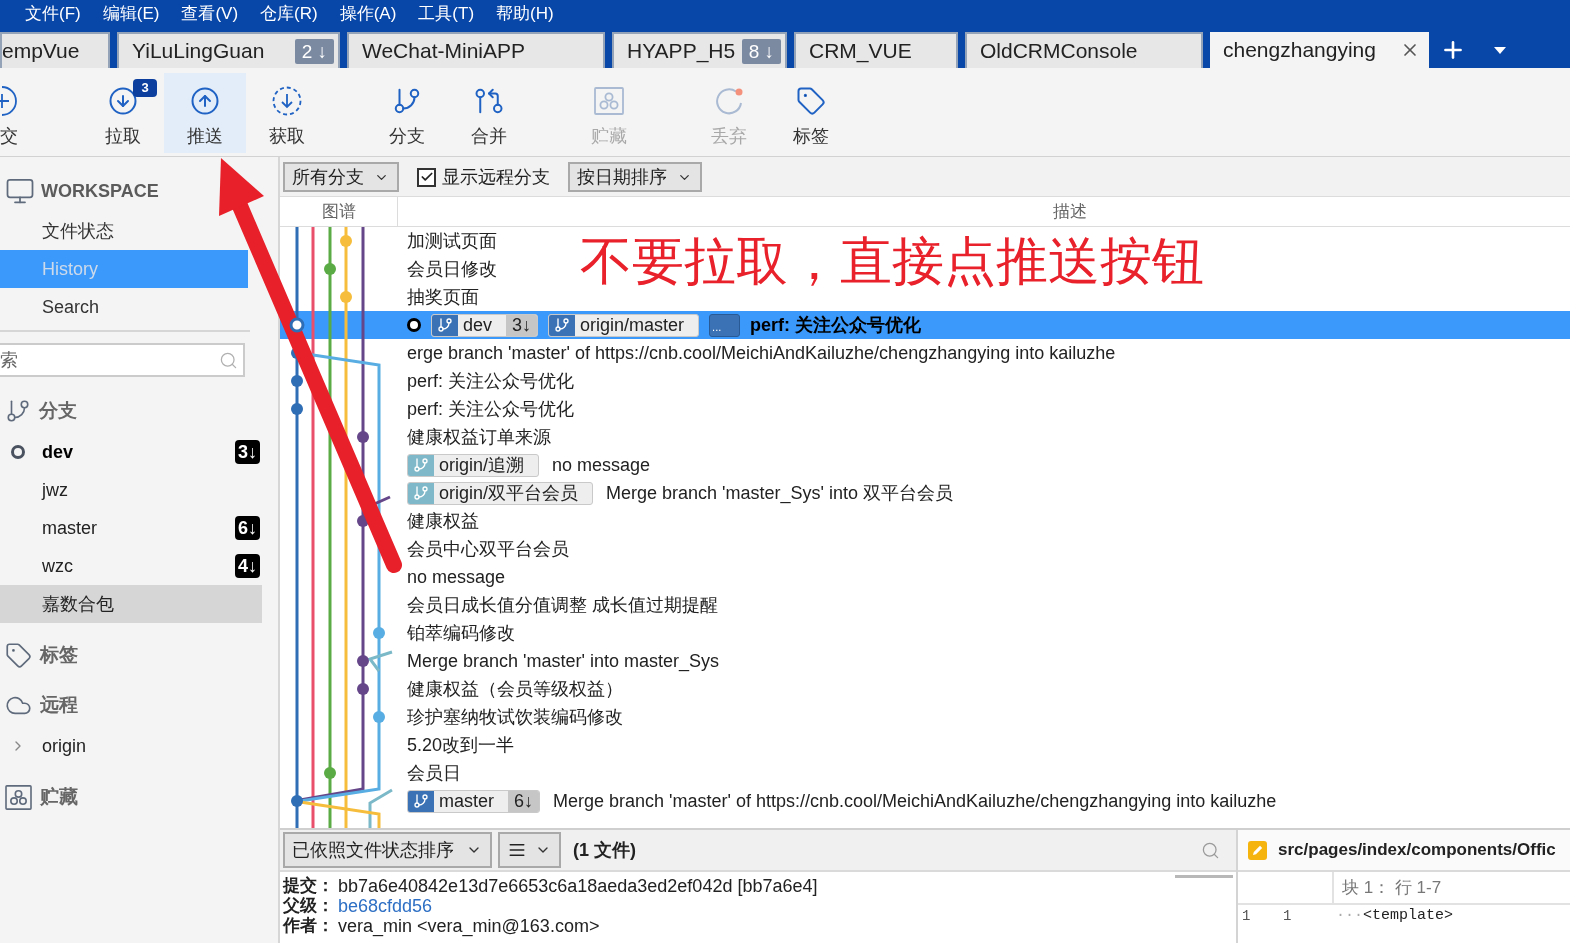 The height and width of the screenshot is (943, 1570). Describe the element at coordinates (488, 549) in the screenshot. I see `commit-message: 会员中心双平台会员` at that location.